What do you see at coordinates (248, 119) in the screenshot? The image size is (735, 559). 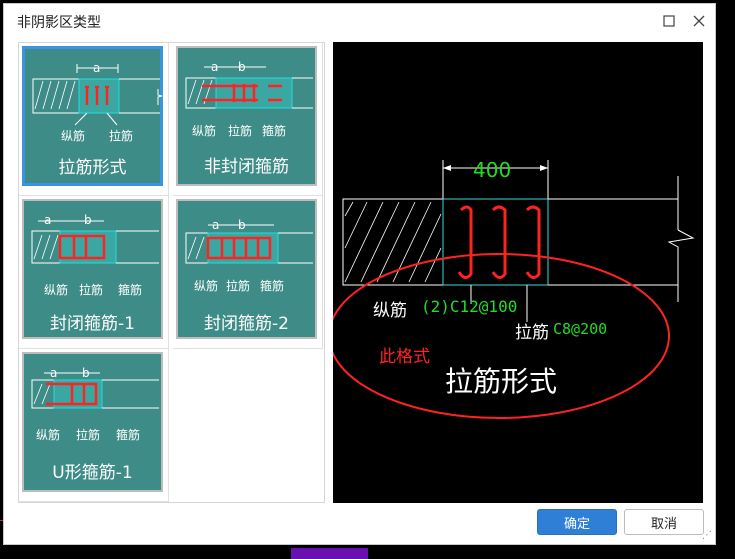 I see `type-option-open-stirrup: a b 纵筋 拉筋 箍筋 非封闭箍筋` at bounding box center [248, 119].